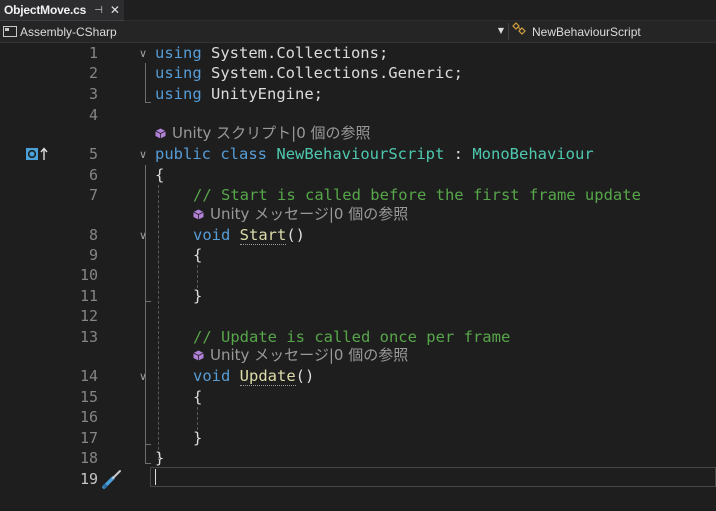 The height and width of the screenshot is (511, 716). I want to click on line-number: 18, so click(88, 458).